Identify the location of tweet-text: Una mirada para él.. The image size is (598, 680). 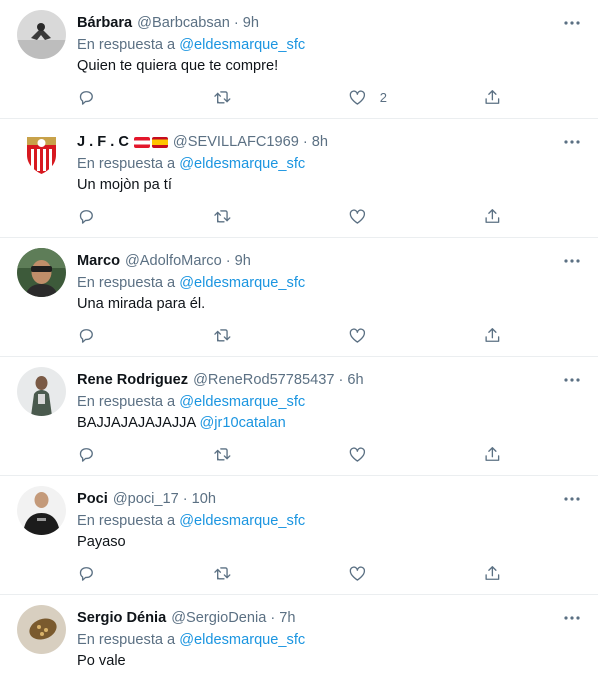
(329, 304).